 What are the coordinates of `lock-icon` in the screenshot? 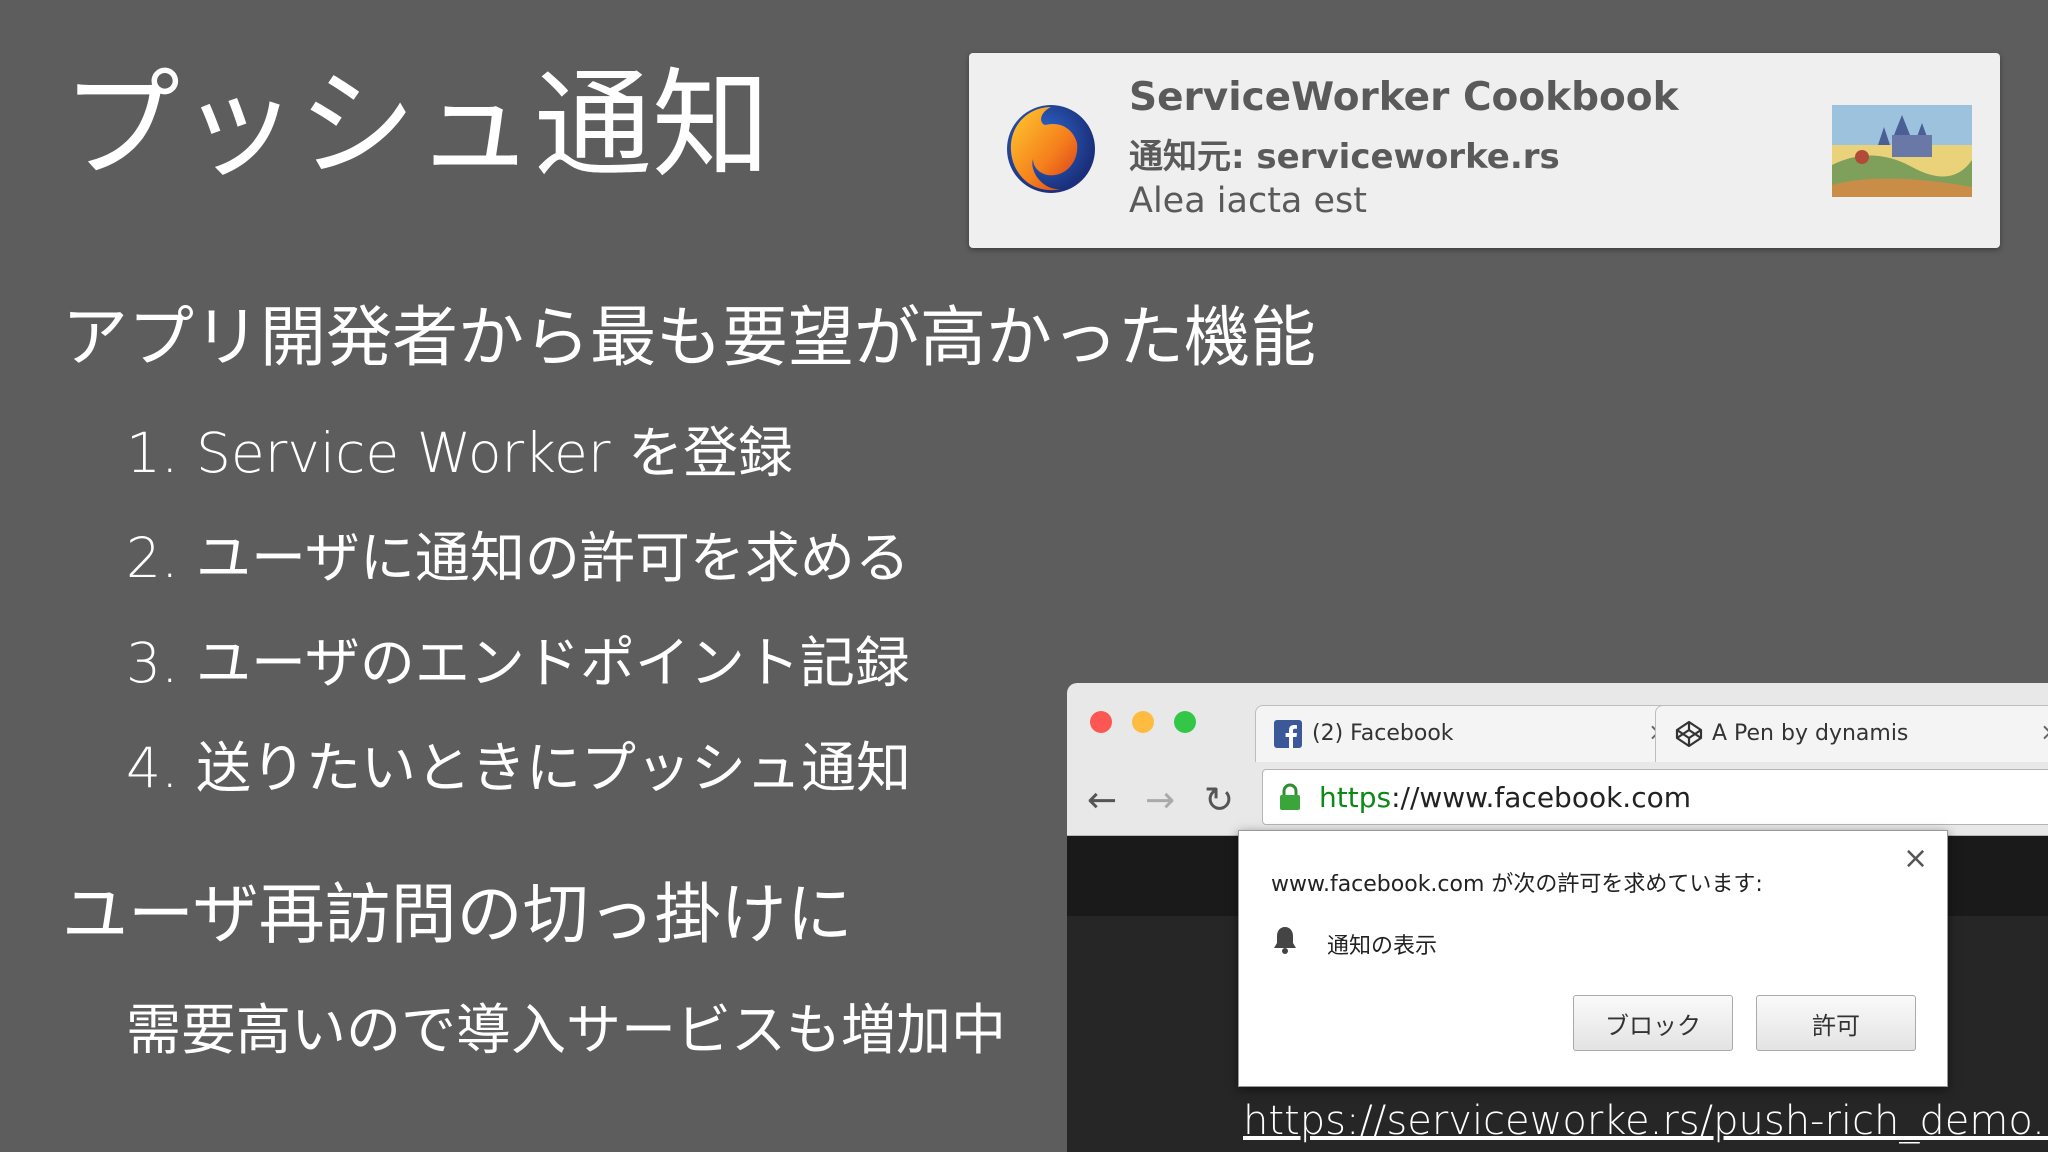 It's located at (1290, 796).